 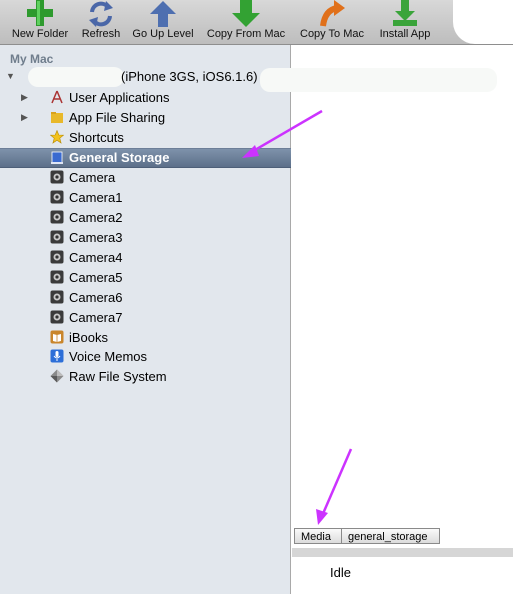 I want to click on sidebar-item-label: Voice Memos, so click(x=108, y=356).